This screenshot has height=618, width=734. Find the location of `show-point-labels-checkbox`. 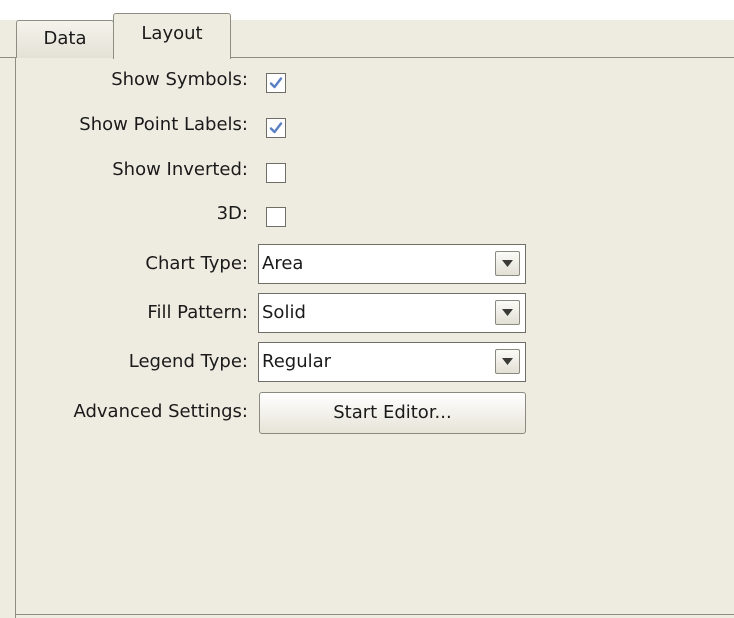

show-point-labels-checkbox is located at coordinates (276, 128).